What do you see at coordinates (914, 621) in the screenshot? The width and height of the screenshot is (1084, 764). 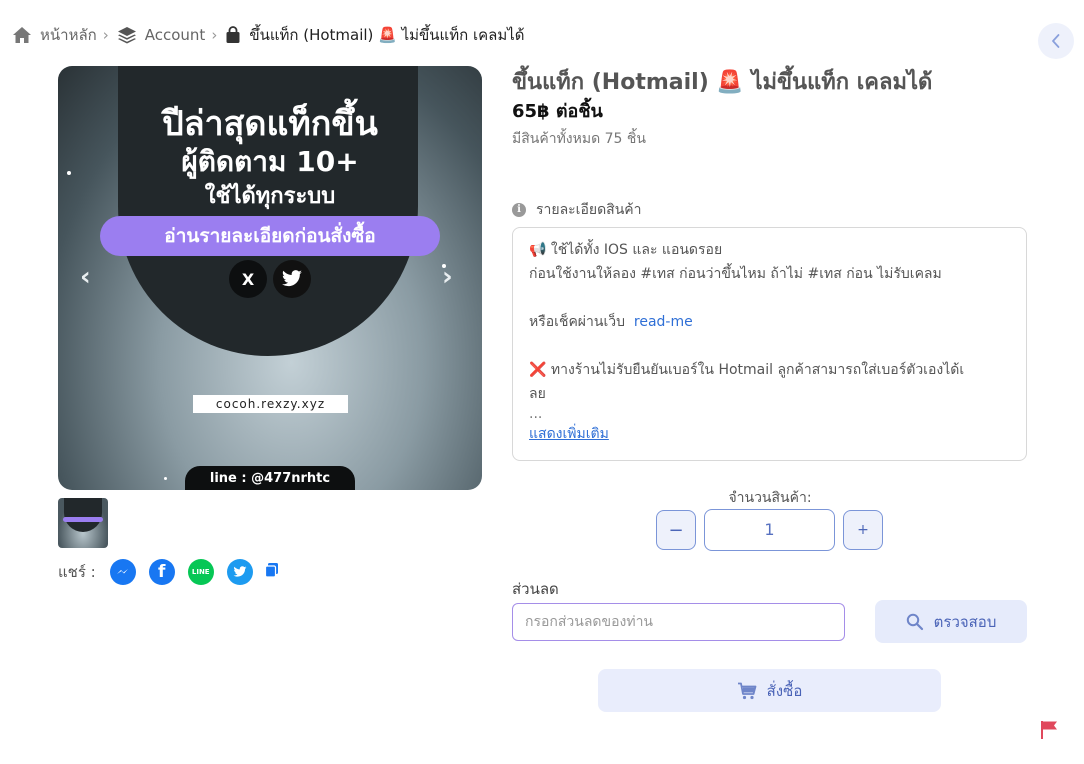 I see `search-icon` at bounding box center [914, 621].